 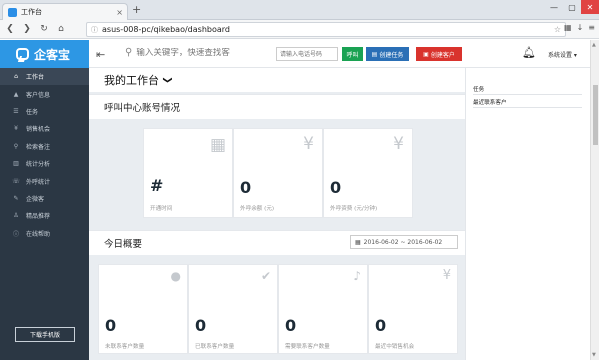 What do you see at coordinates (442, 55) in the screenshot?
I see `create-customer-label: 创建客户` at bounding box center [442, 55].